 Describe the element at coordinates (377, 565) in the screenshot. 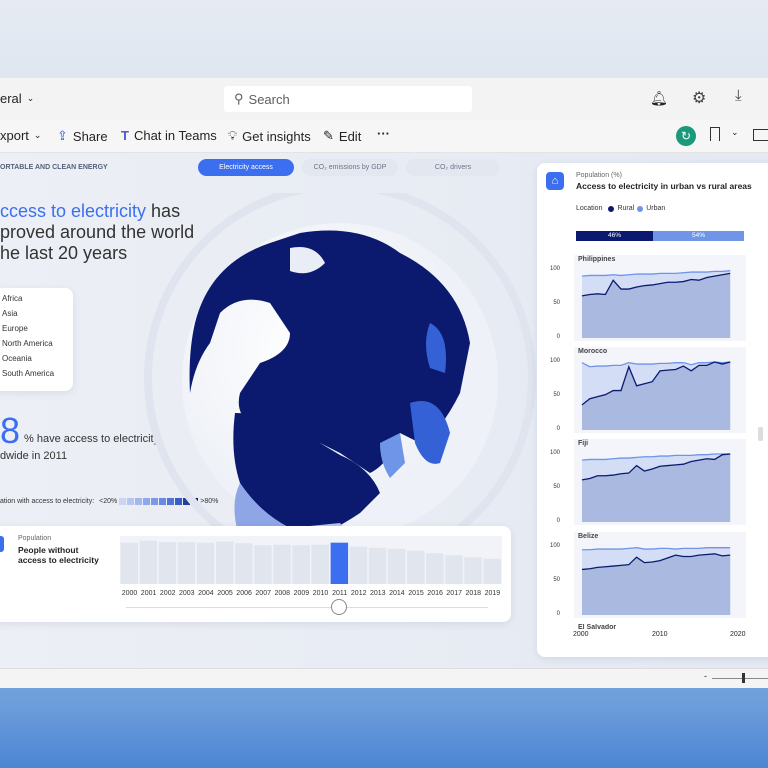

I see `bar-2013` at that location.